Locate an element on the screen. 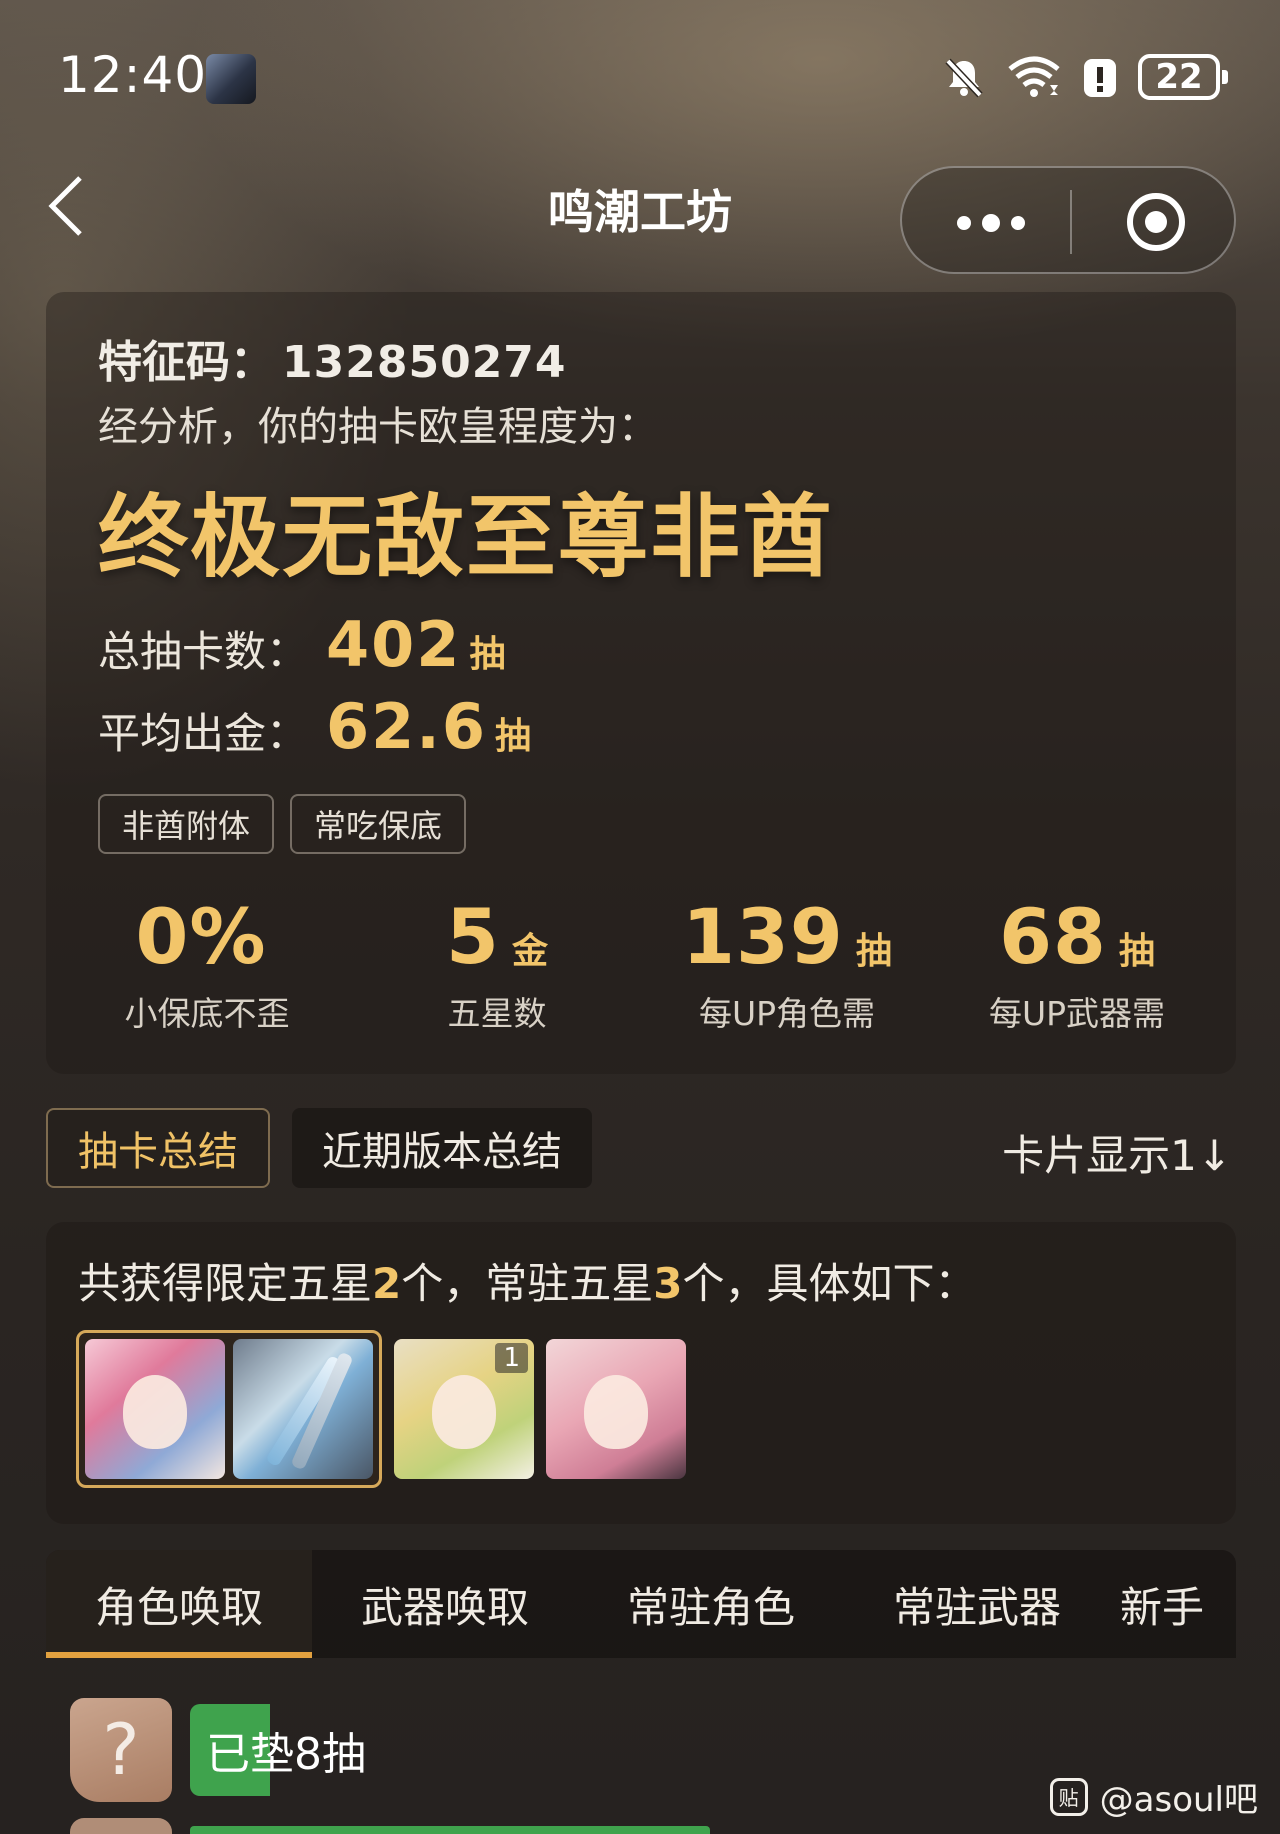  tab-recent-version-summary: 近期版本总结 is located at coordinates (442, 1148).